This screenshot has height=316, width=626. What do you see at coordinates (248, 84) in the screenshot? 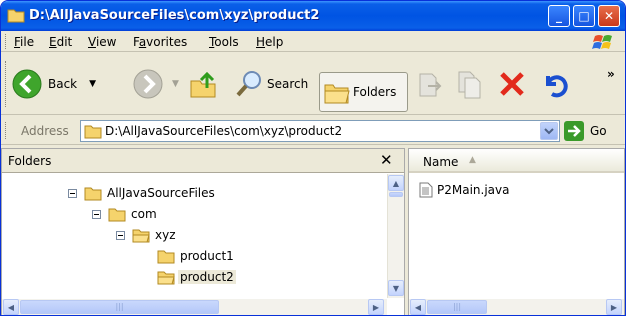
I see `search-icon` at bounding box center [248, 84].